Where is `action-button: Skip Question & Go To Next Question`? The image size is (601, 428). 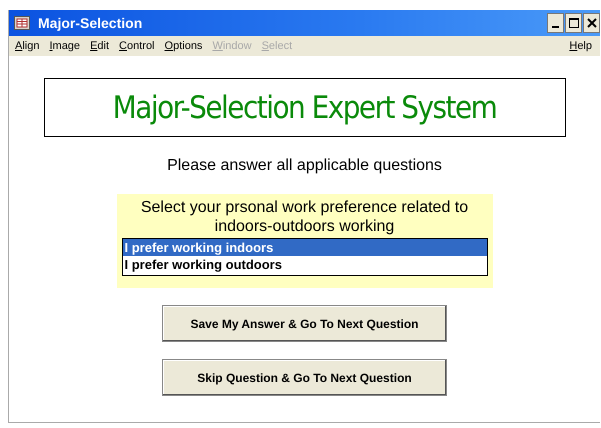 action-button: Skip Question & Go To Next Question is located at coordinates (304, 377).